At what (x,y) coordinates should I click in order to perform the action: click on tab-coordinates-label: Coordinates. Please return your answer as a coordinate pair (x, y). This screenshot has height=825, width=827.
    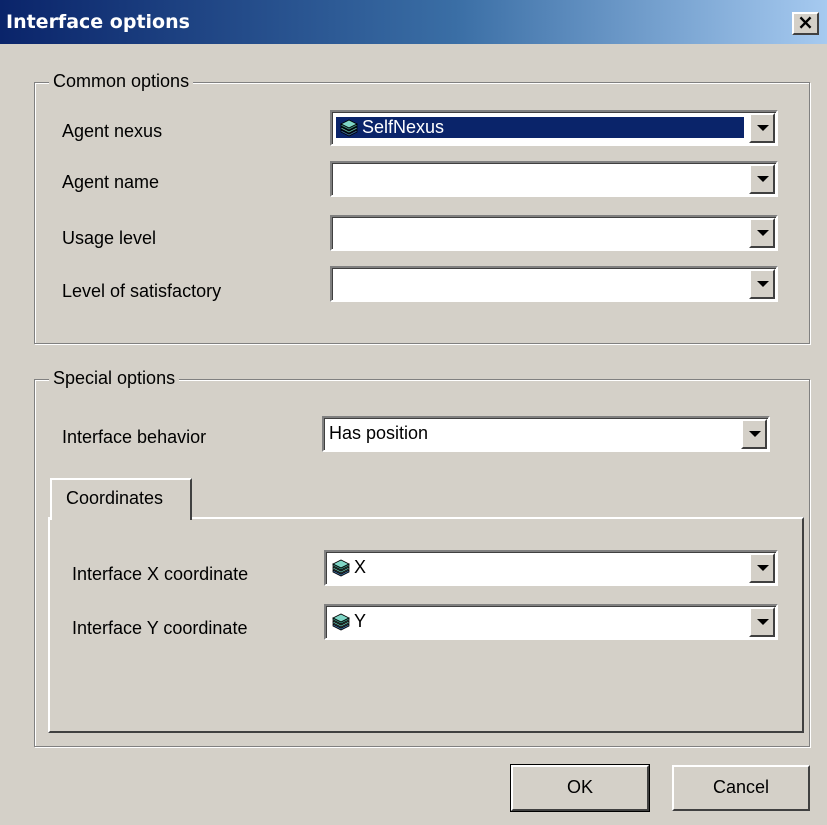
    Looking at the image, I should click on (115, 498).